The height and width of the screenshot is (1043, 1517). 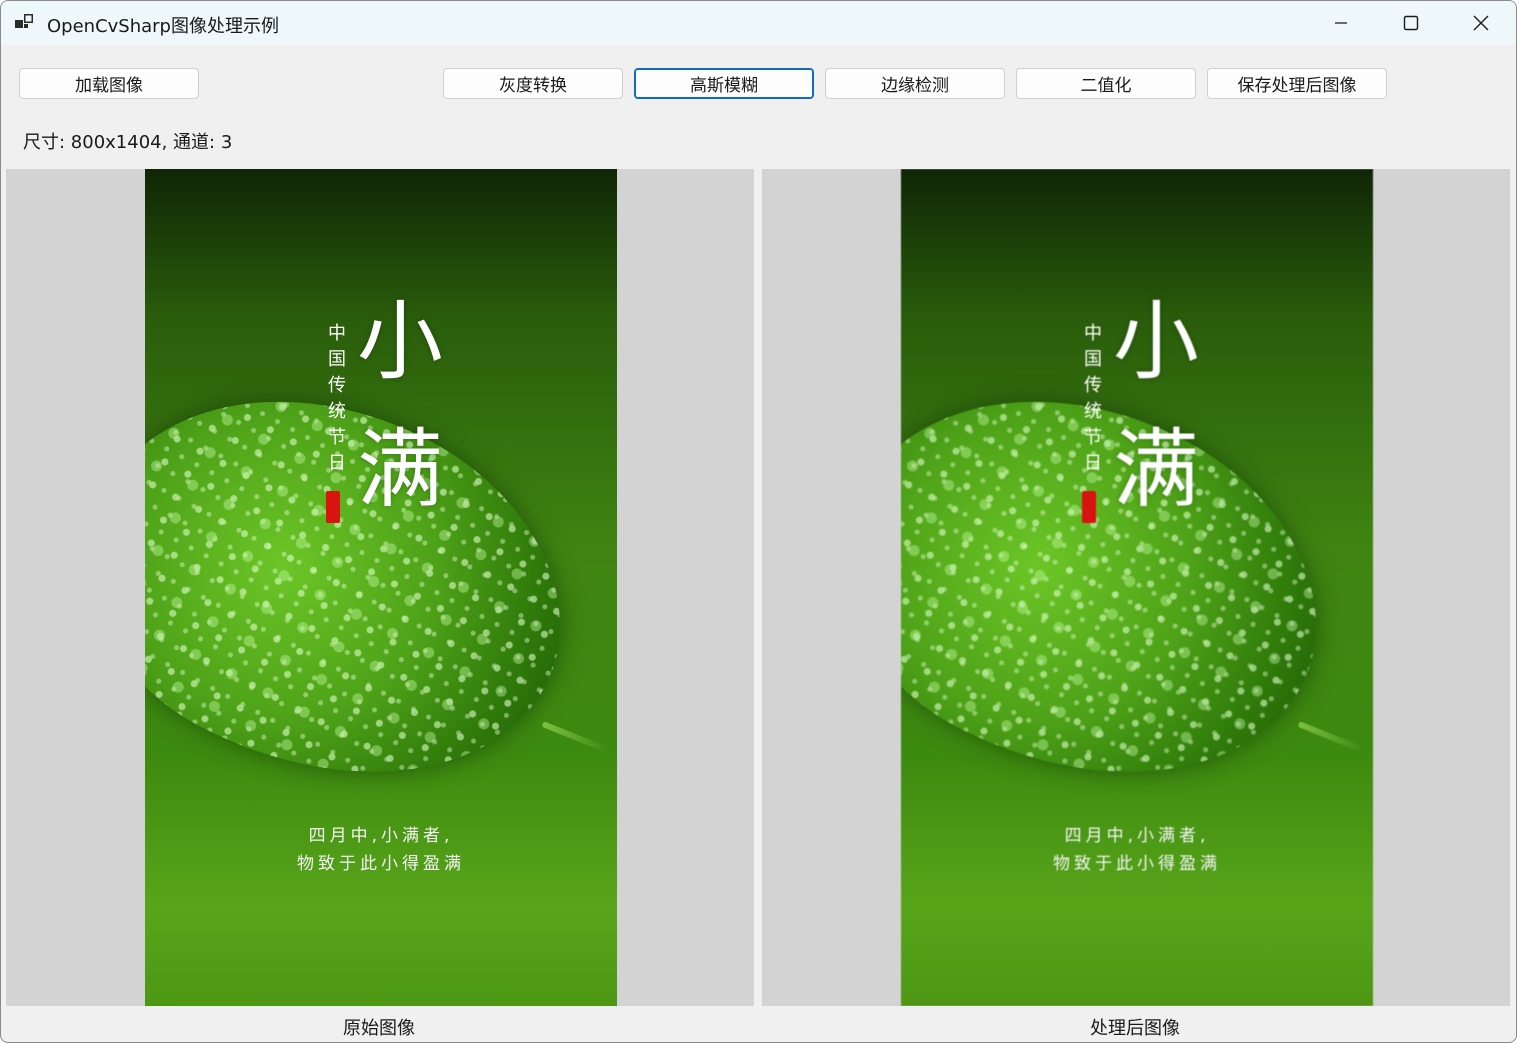 What do you see at coordinates (379, 1028) in the screenshot?
I see `original-image-caption: 原始图像` at bounding box center [379, 1028].